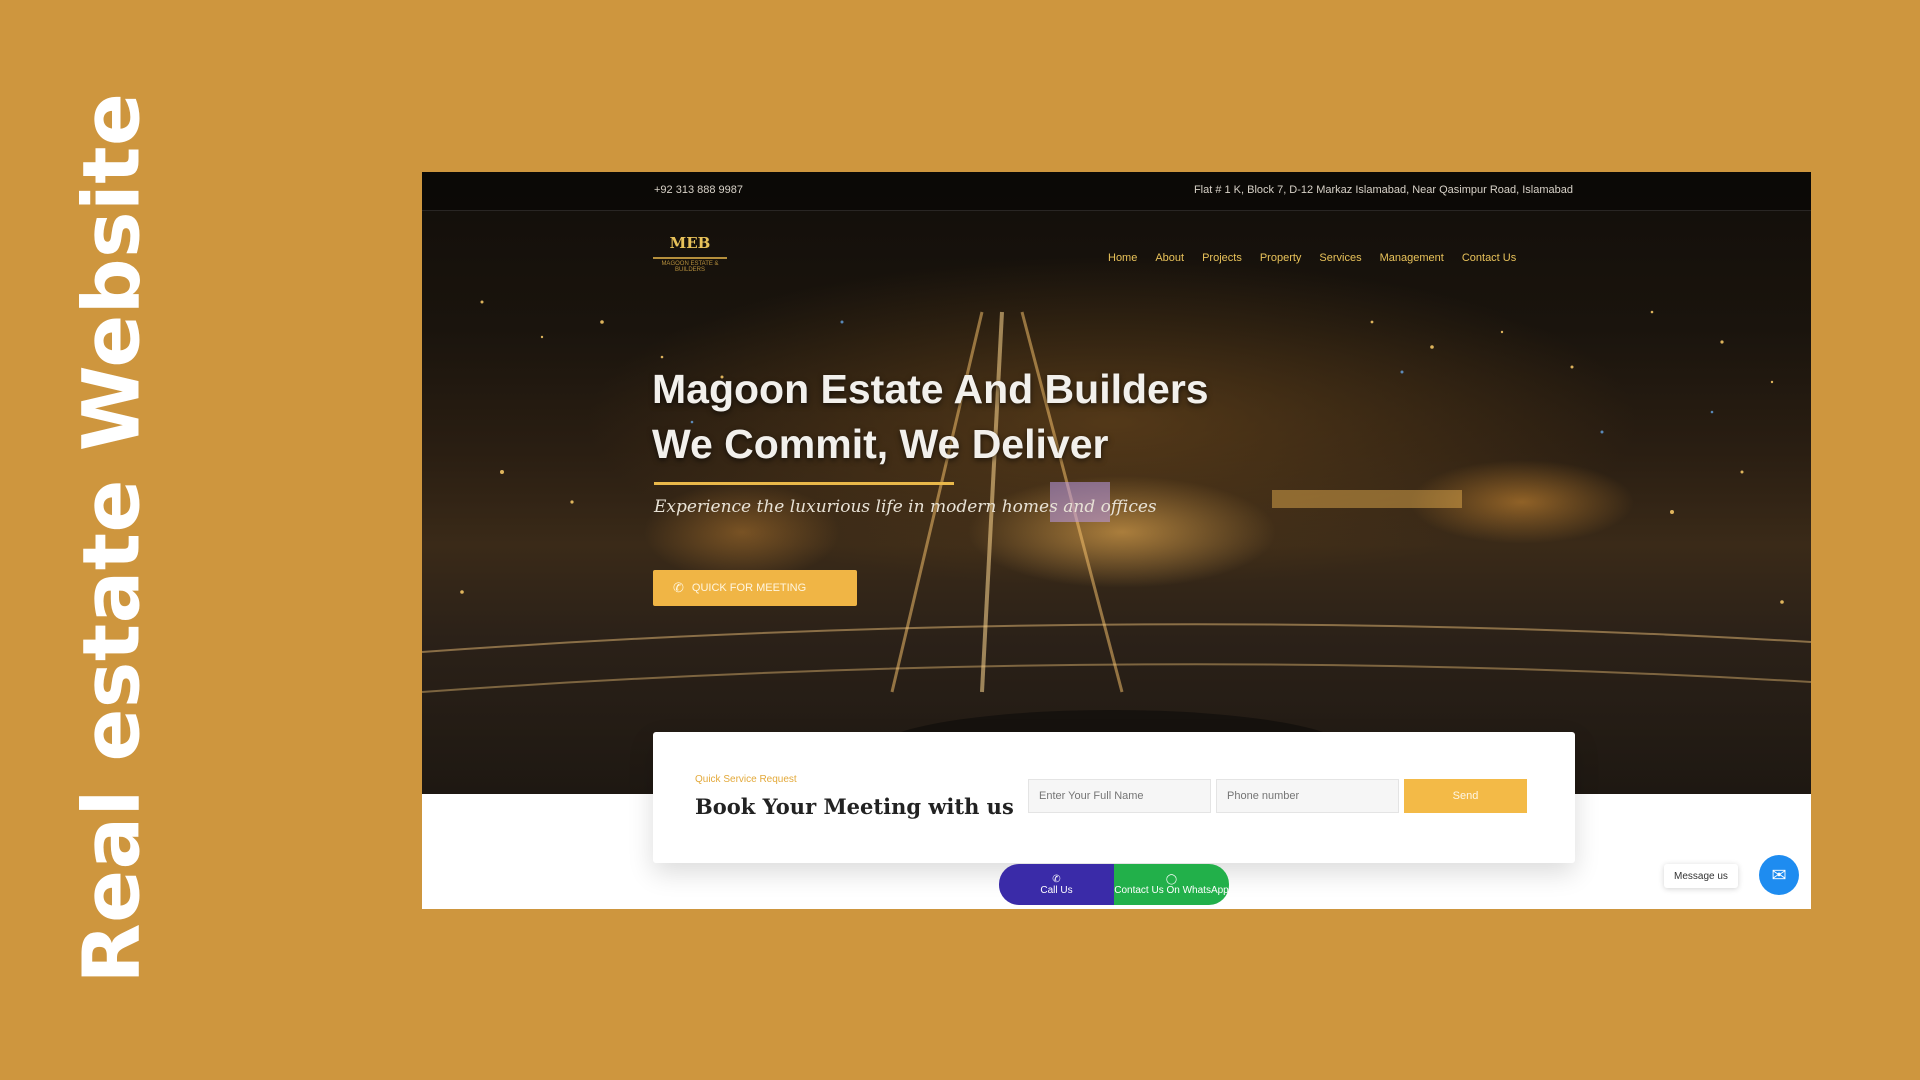 This screenshot has height=1080, width=1920. I want to click on logo-divider, so click(690, 258).